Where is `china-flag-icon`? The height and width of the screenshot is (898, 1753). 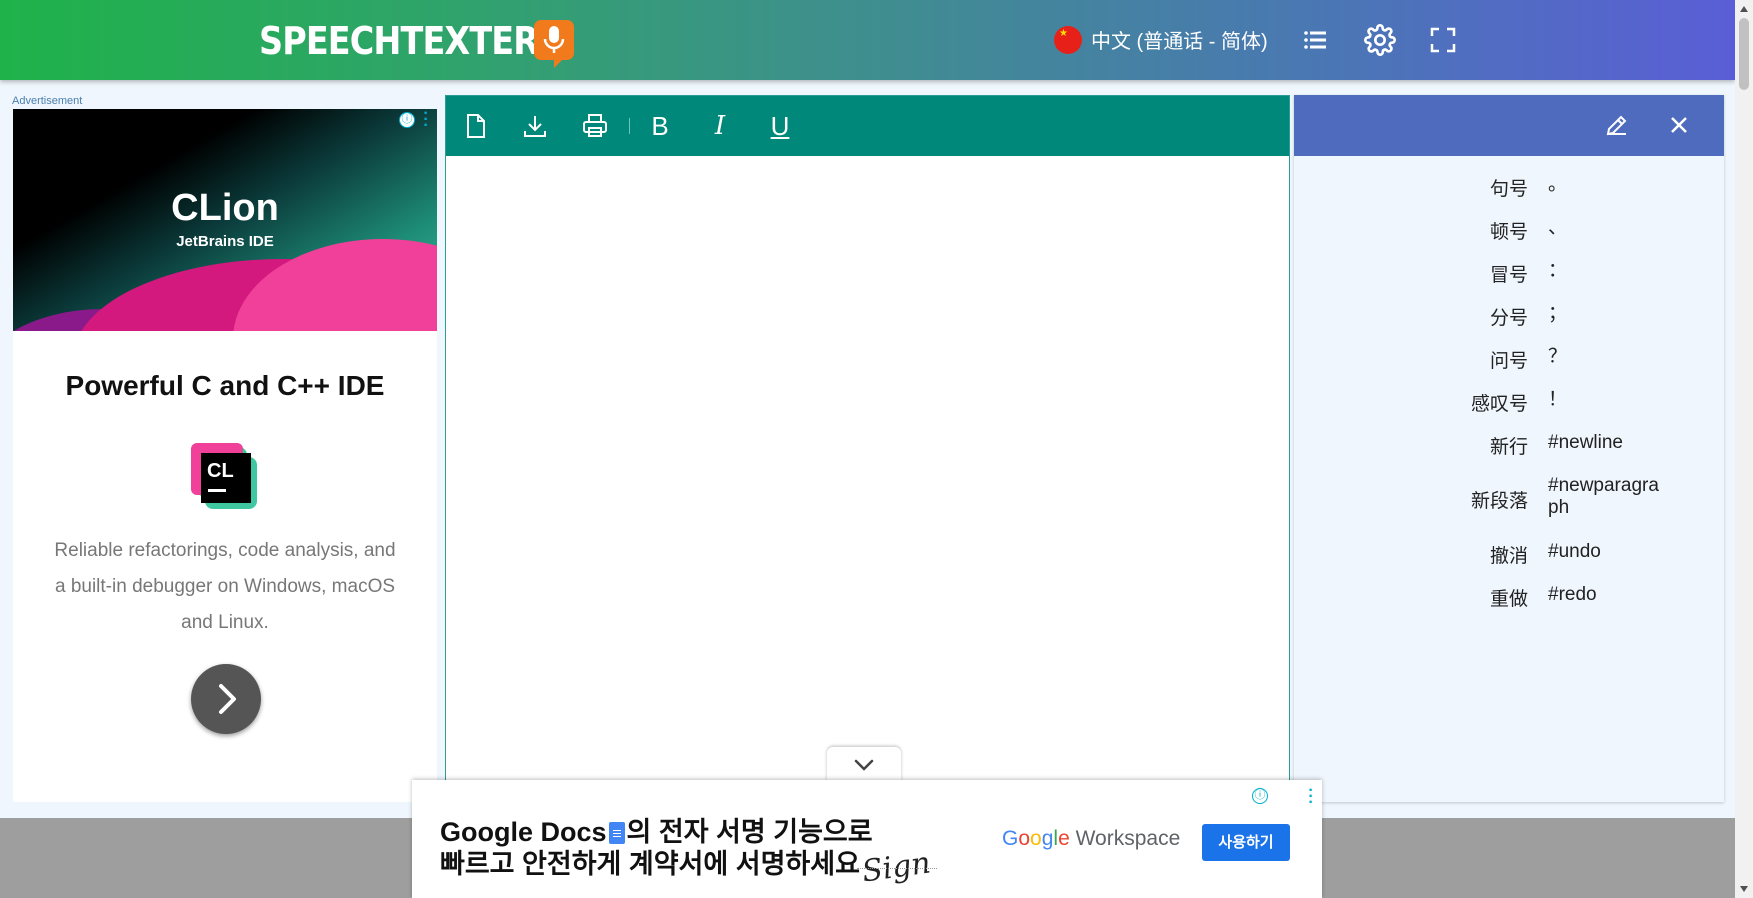
china-flag-icon is located at coordinates (1068, 39).